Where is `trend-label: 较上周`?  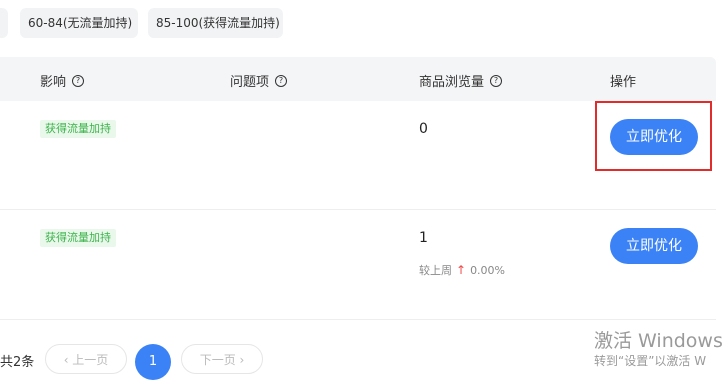
trend-label: 较上周 is located at coordinates (435, 270).